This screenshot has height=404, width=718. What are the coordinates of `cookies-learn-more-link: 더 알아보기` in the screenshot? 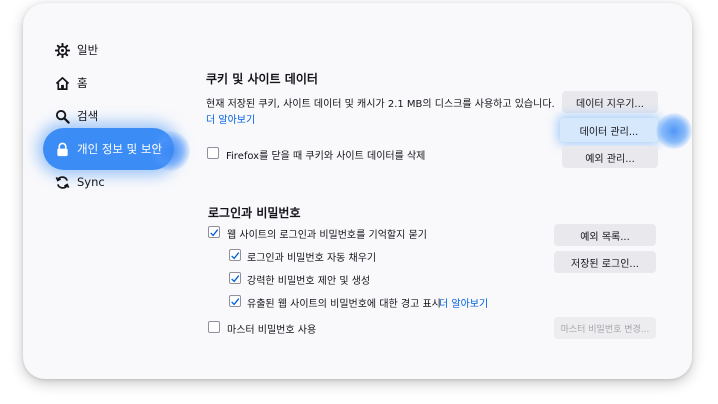 It's located at (230, 118).